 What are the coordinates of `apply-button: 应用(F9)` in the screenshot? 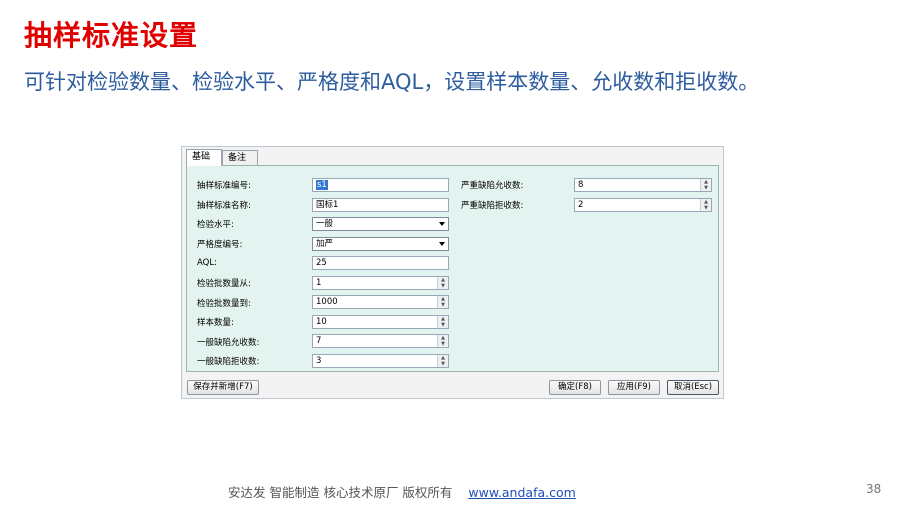 It's located at (634, 387).